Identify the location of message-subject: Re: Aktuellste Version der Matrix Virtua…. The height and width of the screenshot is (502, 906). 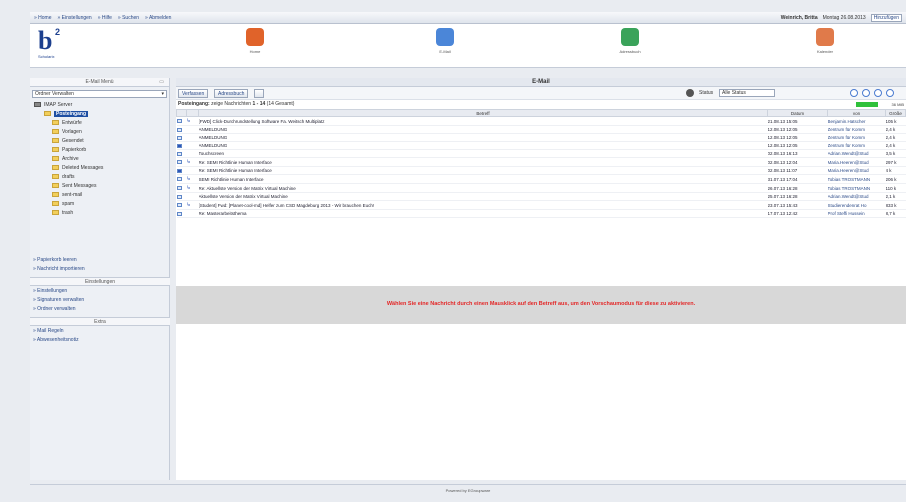
(483, 188).